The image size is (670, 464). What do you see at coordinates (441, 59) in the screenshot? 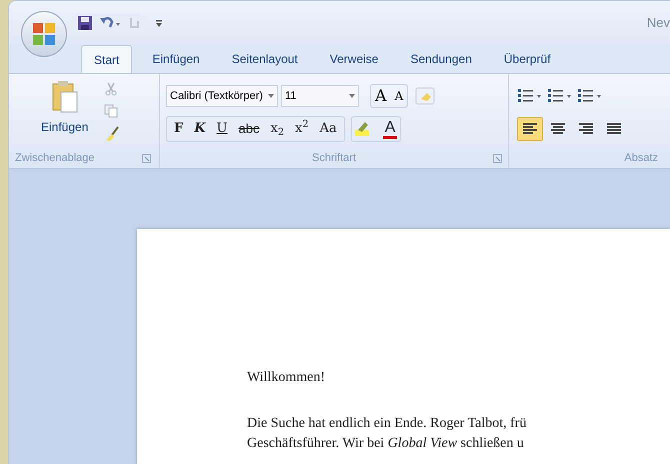
I see `ribbon-tab: Sendungen` at bounding box center [441, 59].